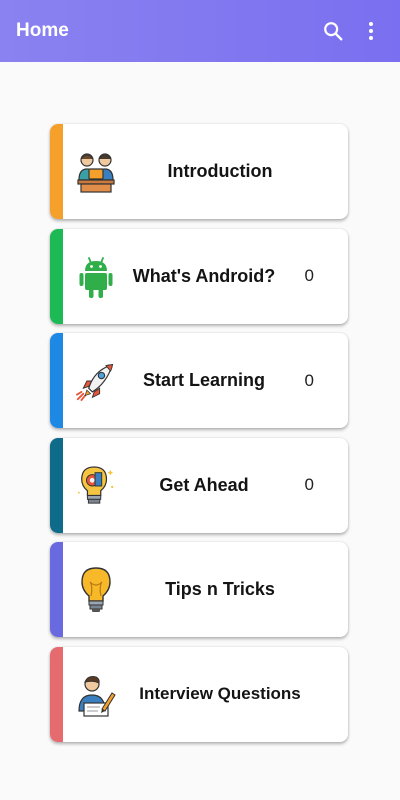  What do you see at coordinates (96, 381) in the screenshot?
I see `rocket-icon` at bounding box center [96, 381].